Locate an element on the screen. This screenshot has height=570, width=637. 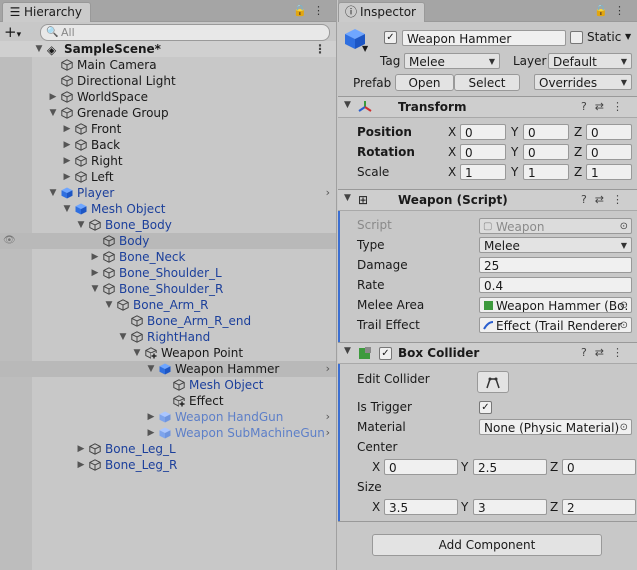
inspector-tab-menu: 🔒⋮ is located at coordinates (612, 10).